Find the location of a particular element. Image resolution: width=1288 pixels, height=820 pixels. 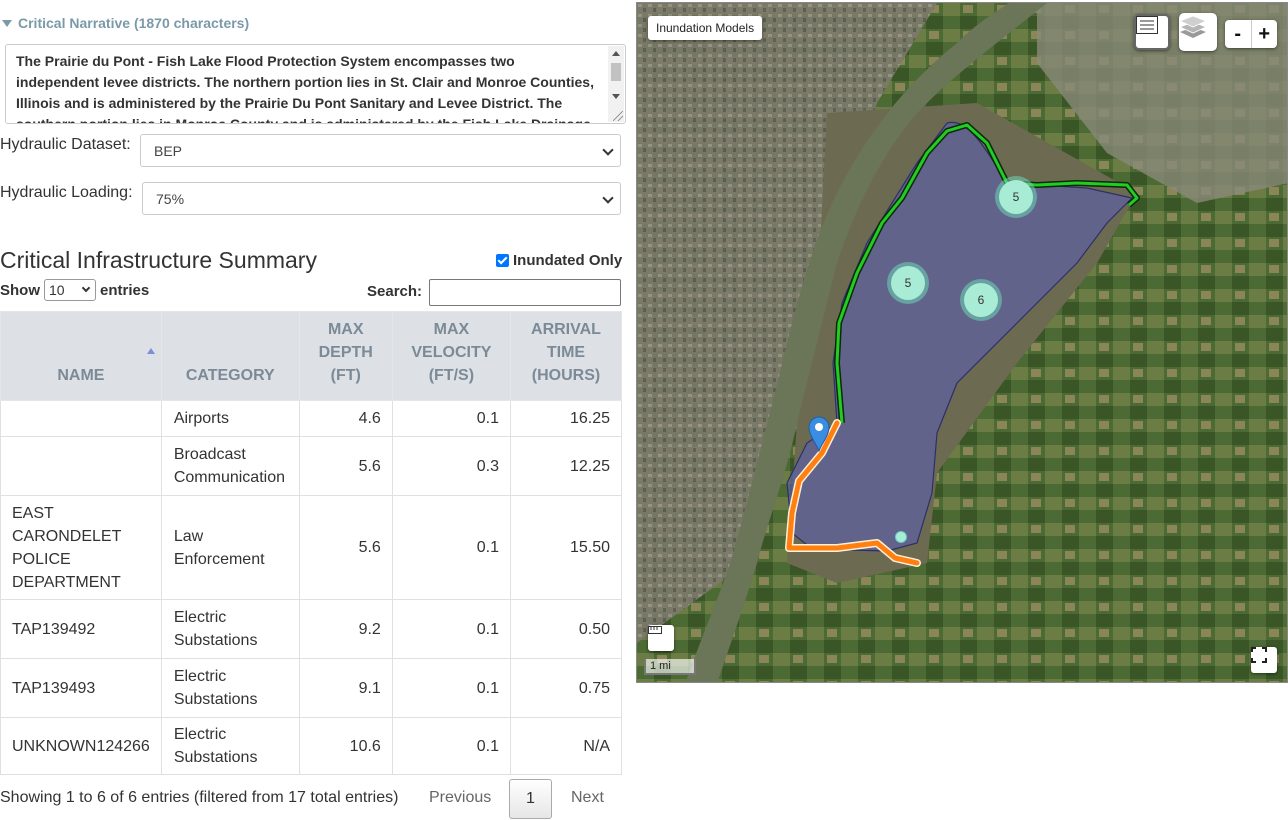

previous-button: Previous is located at coordinates (460, 798).